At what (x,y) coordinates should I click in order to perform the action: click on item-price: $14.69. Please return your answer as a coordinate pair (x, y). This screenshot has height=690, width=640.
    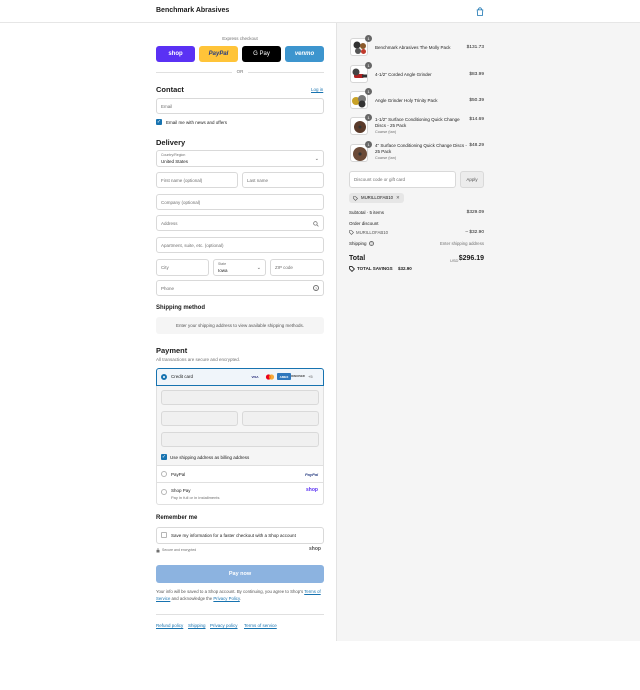
    Looking at the image, I should click on (476, 119).